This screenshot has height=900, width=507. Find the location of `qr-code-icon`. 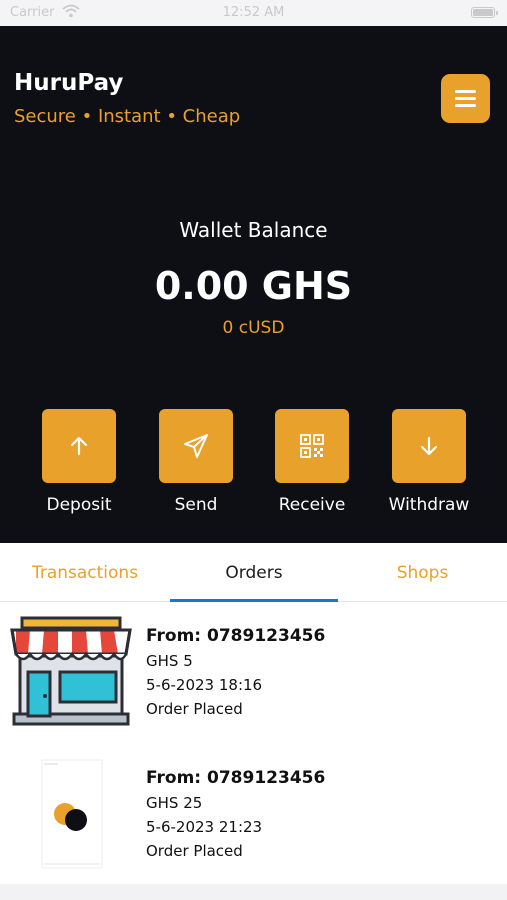

qr-code-icon is located at coordinates (312, 446).